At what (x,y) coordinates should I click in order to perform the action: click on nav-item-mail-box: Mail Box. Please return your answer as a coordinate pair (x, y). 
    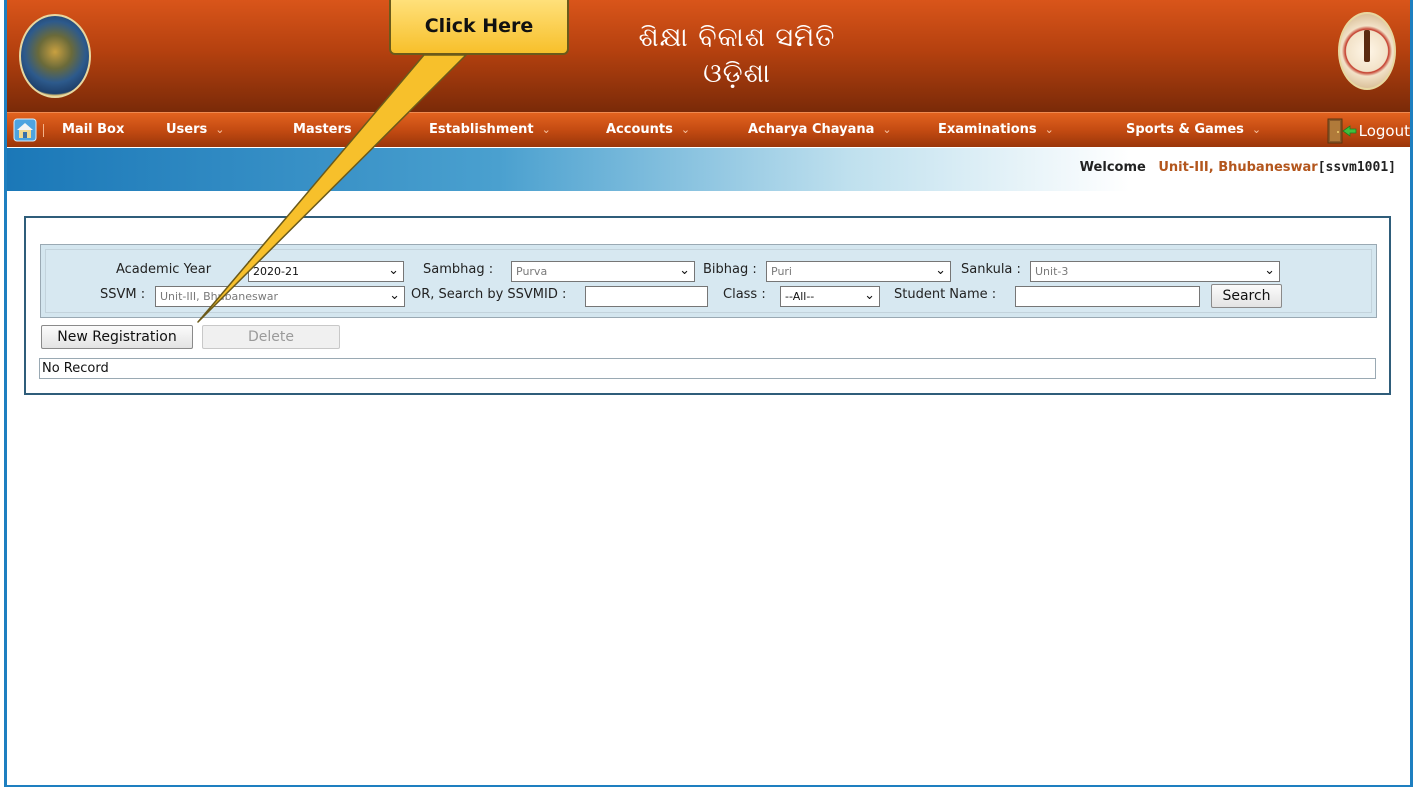
    Looking at the image, I should click on (93, 129).